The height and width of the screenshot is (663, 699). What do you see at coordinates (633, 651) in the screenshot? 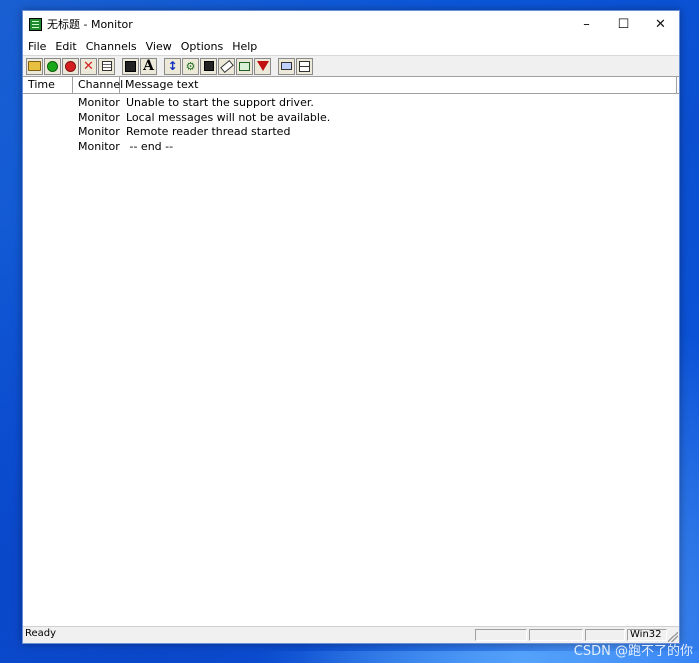
I see `watermark: CSDN @跑不了的你` at bounding box center [633, 651].